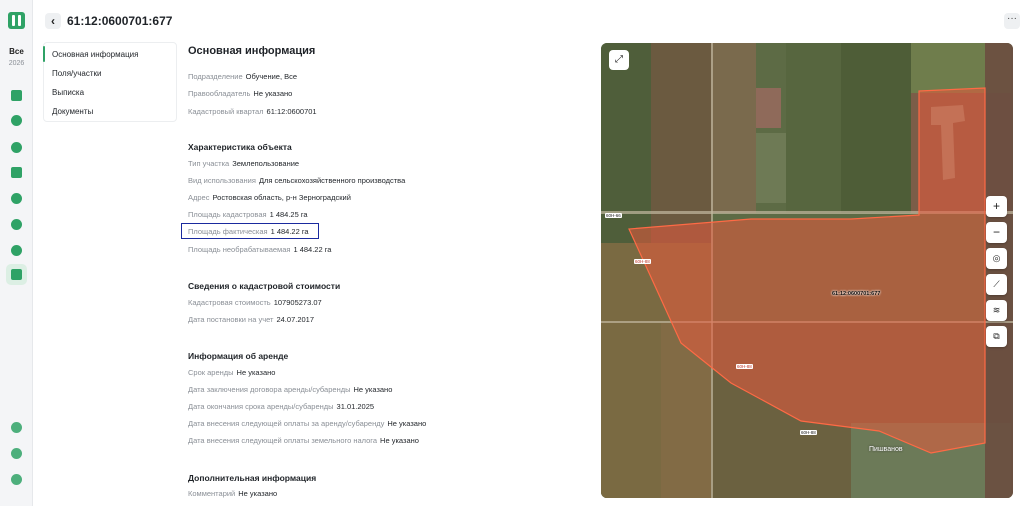  I want to click on fit-bounds-button: ◎, so click(996, 258).